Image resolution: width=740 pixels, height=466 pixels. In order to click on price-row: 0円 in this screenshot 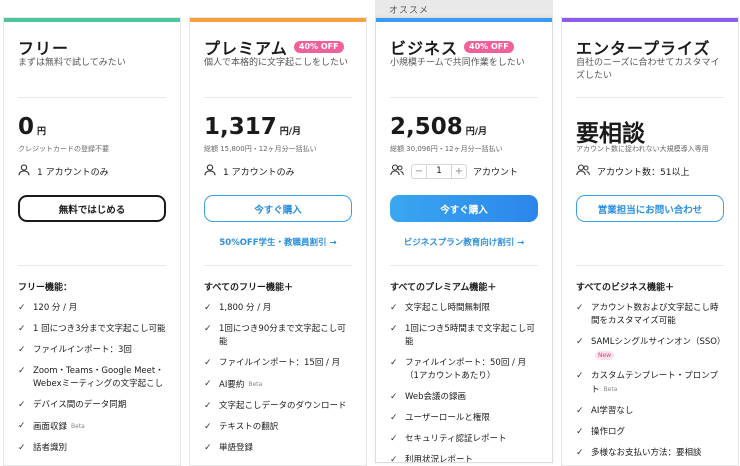, I will do `click(32, 127)`.